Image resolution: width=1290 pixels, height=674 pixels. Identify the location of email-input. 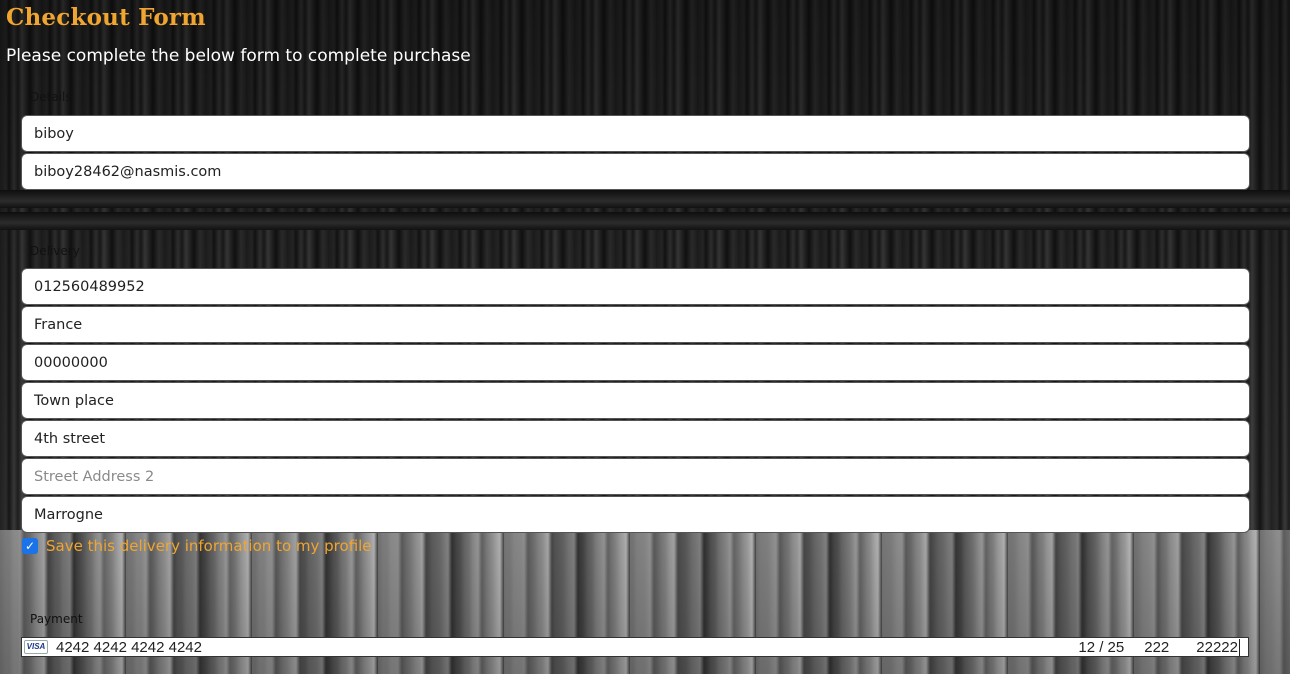
(635, 171).